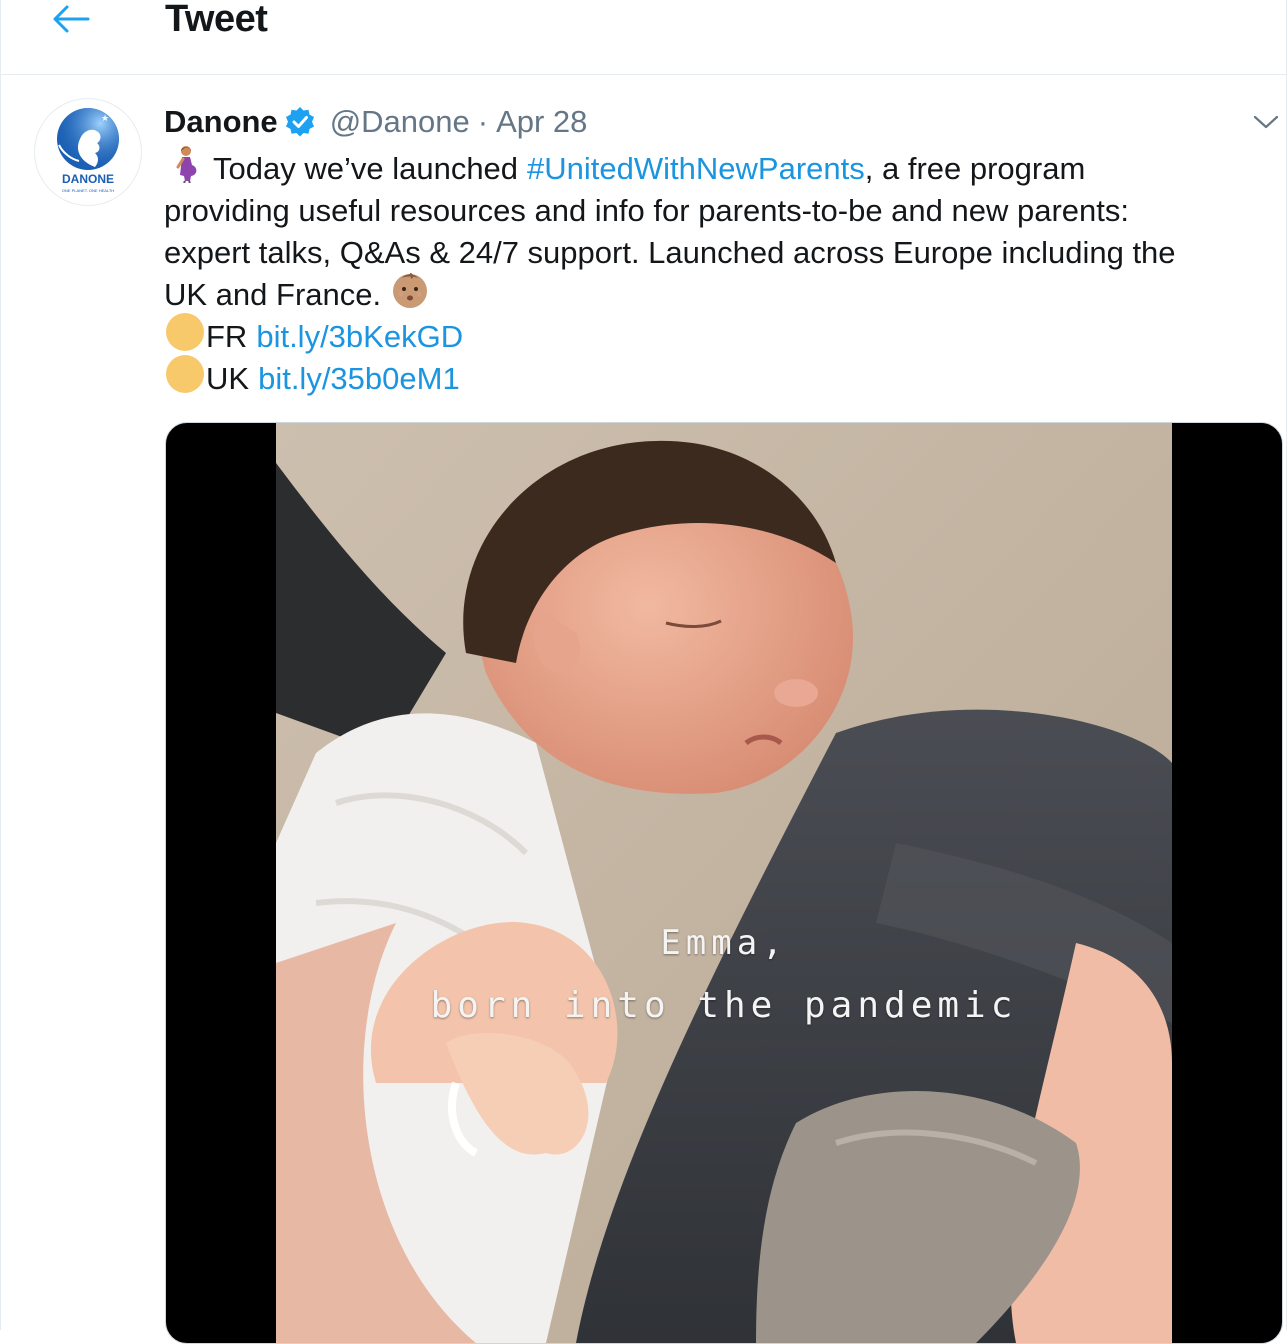 The width and height of the screenshot is (1288, 1344). What do you see at coordinates (88, 179) in the screenshot?
I see `logo-wordmark: DANONE` at bounding box center [88, 179].